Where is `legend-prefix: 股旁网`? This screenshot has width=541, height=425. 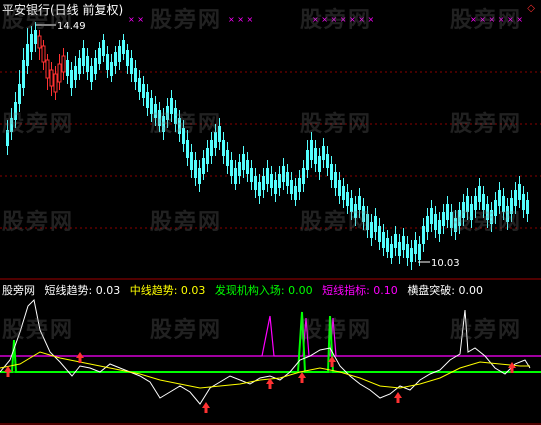
legend-prefix: 股旁网 is located at coordinates (18, 290).